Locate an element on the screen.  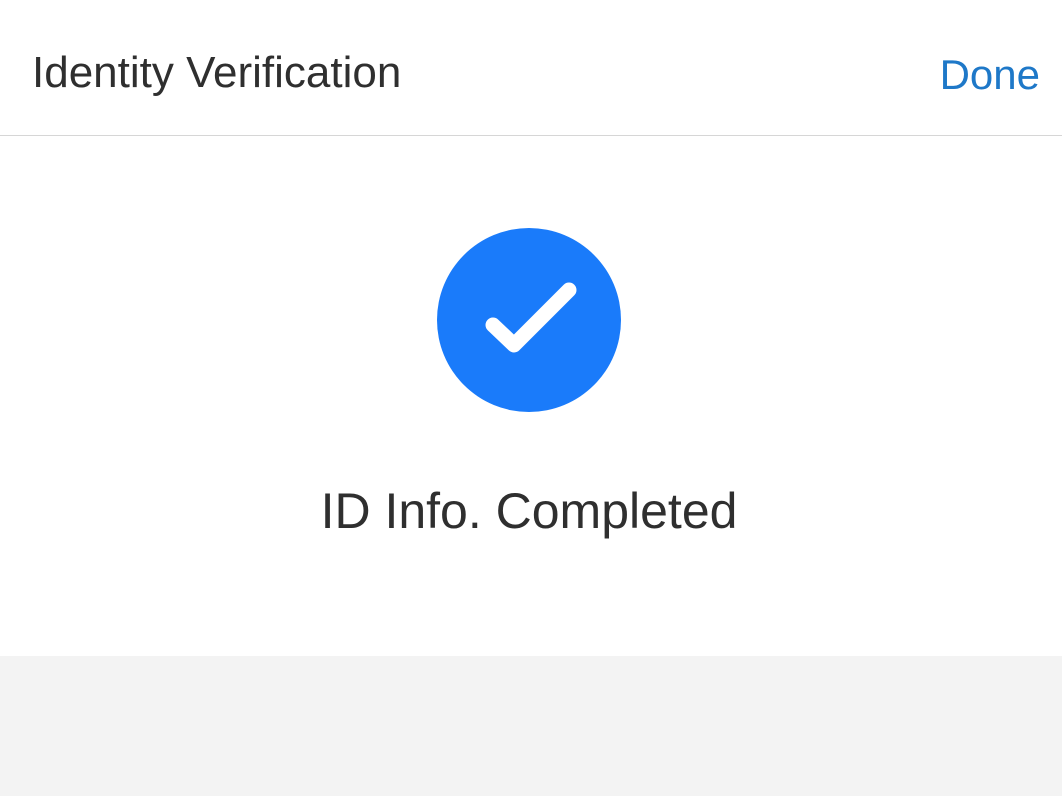
page-title: Identity Verification is located at coordinates (217, 72).